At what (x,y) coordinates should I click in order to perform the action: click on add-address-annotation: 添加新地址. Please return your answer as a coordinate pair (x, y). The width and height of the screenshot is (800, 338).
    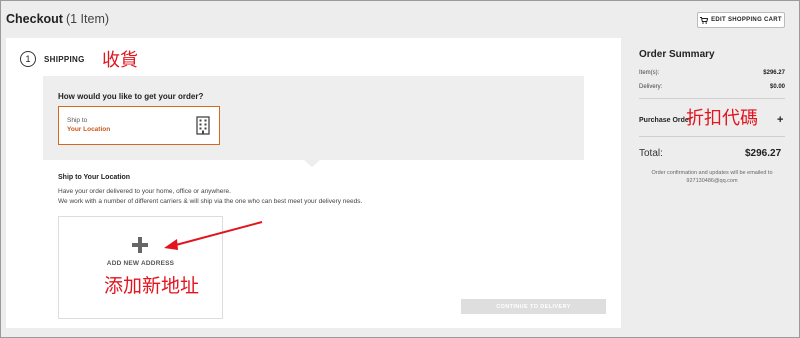
    Looking at the image, I should click on (152, 286).